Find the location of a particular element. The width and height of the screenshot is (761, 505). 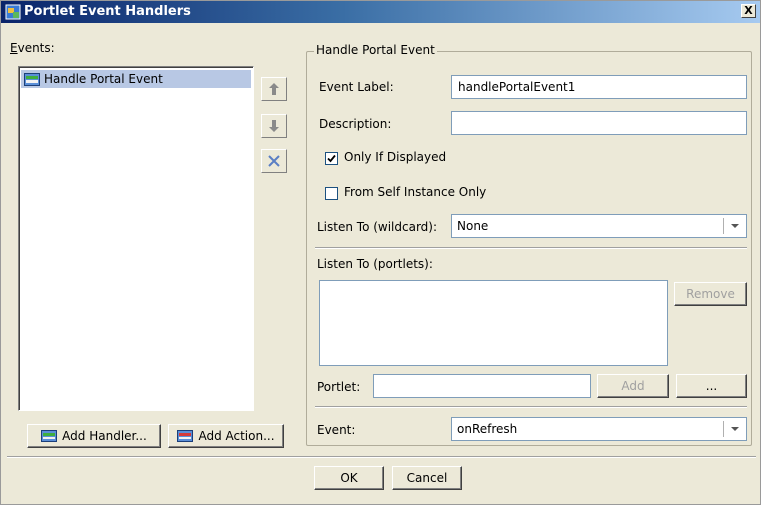

listen-wildcard-select: None is located at coordinates (599, 226).